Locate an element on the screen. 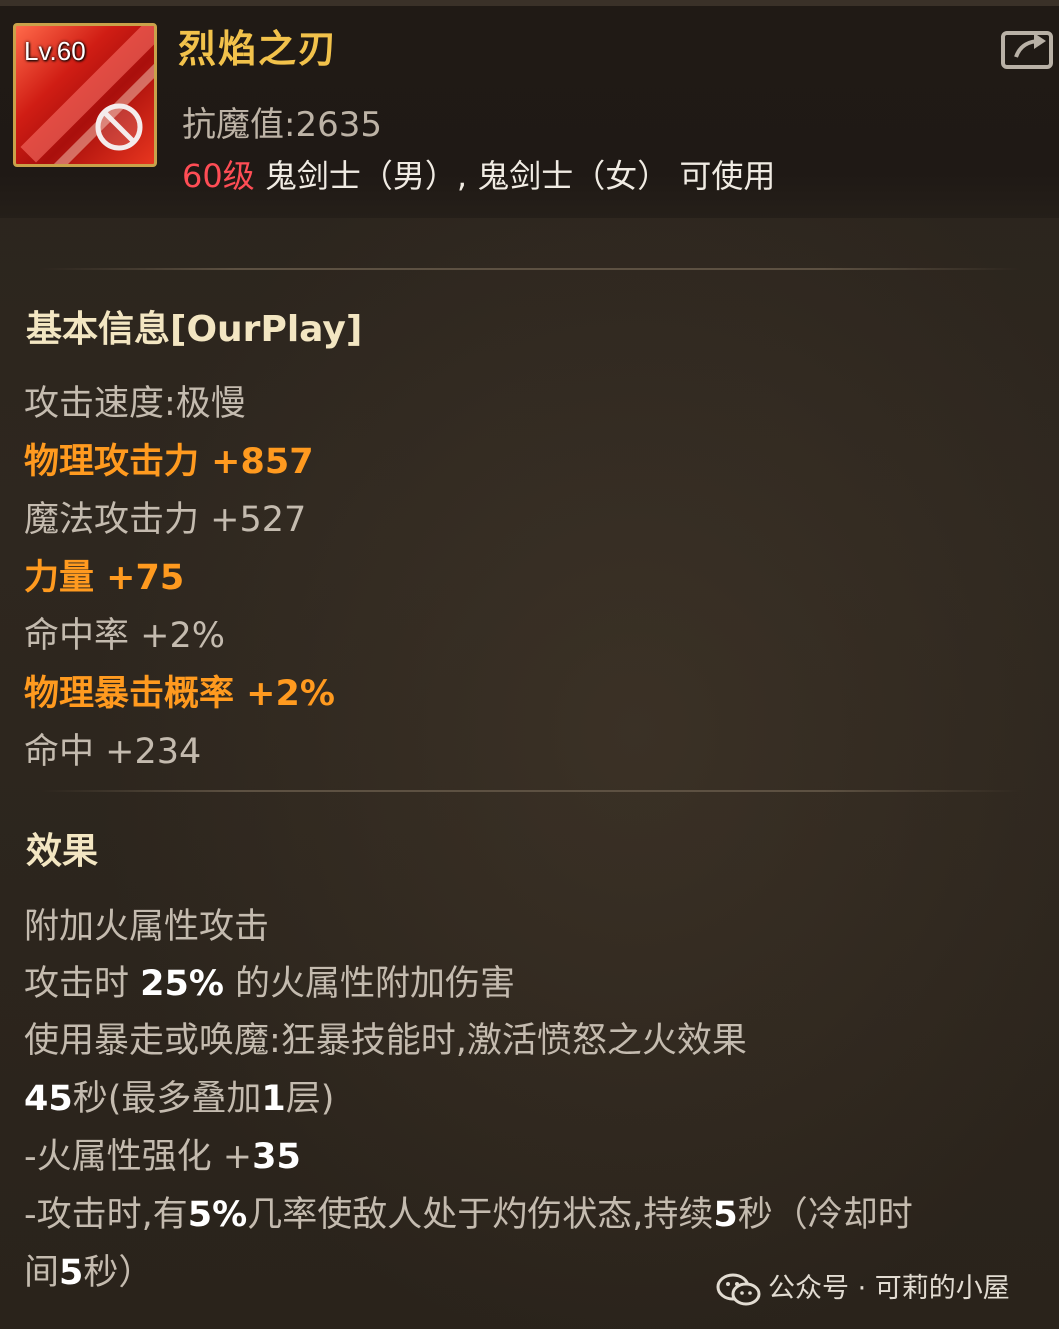  effect-line: -火属性强化 +35 is located at coordinates (162, 1153).